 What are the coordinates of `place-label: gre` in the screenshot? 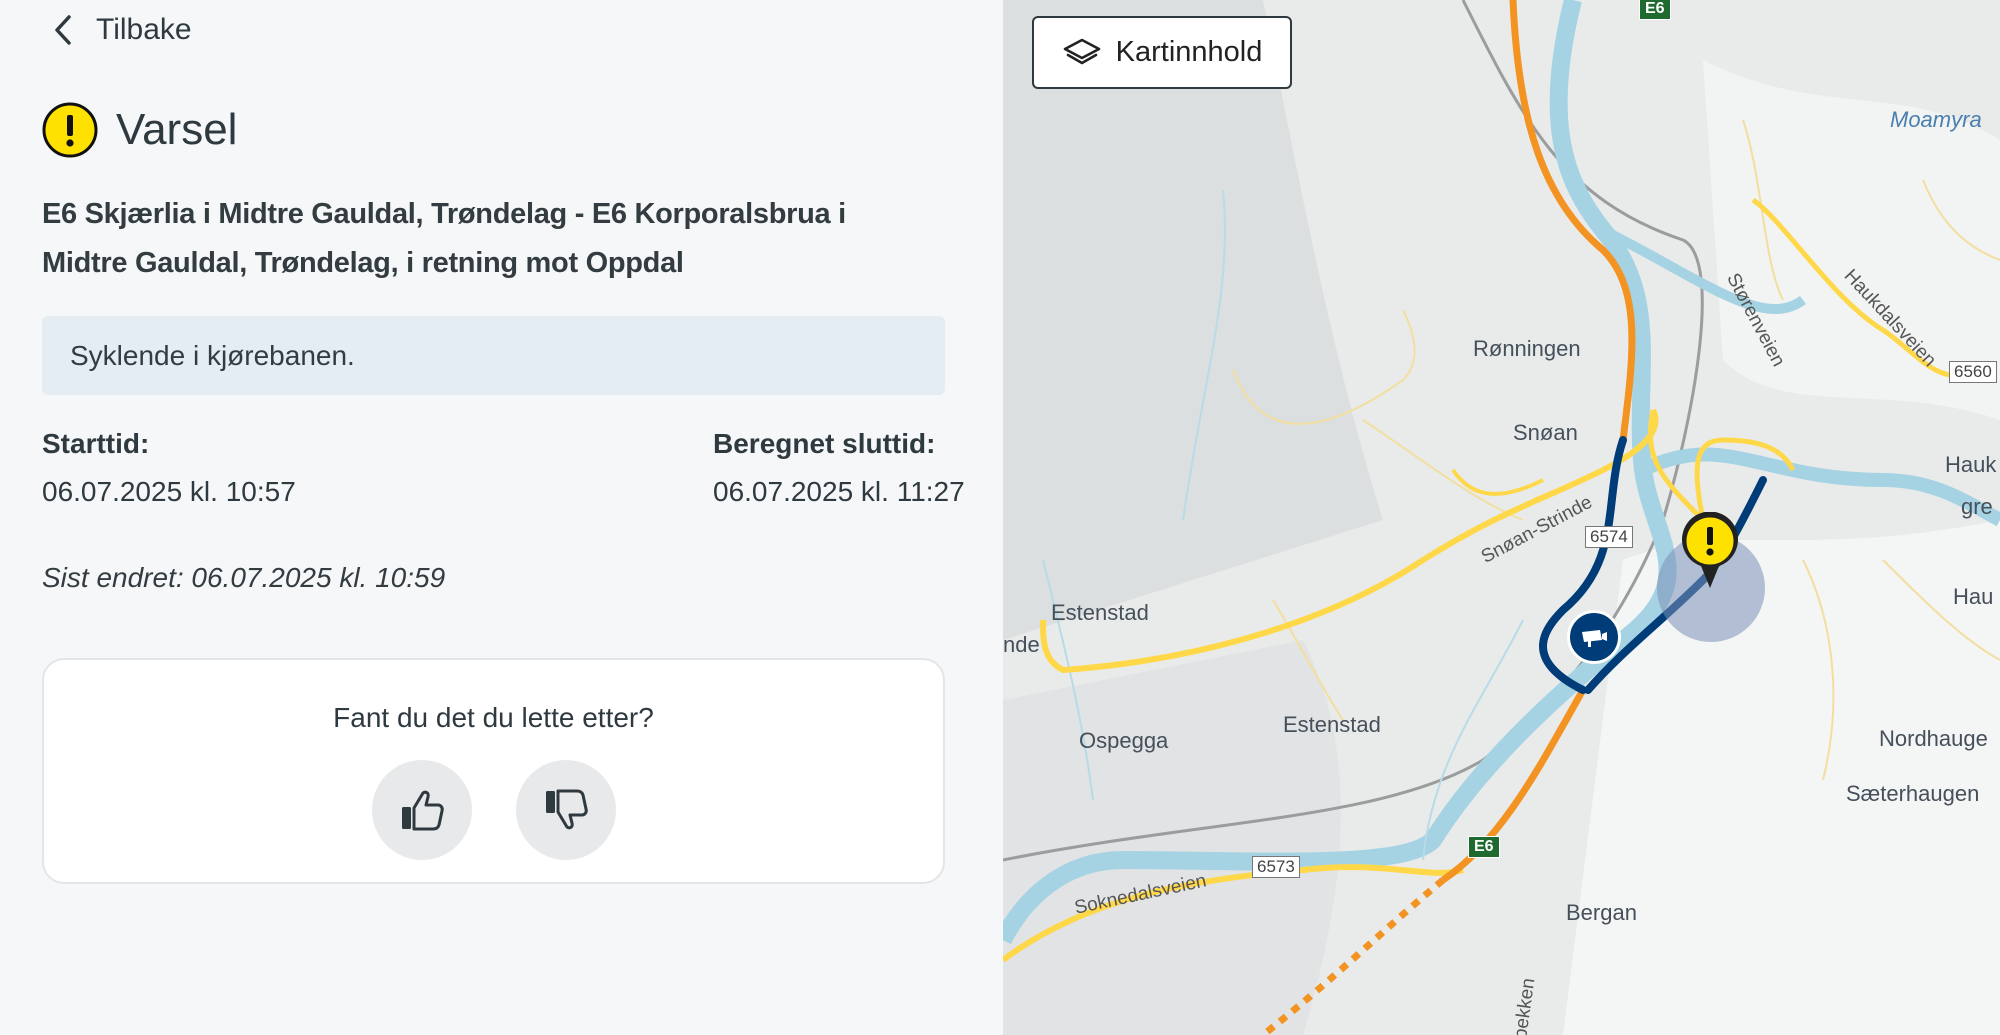 It's located at (1977, 506).